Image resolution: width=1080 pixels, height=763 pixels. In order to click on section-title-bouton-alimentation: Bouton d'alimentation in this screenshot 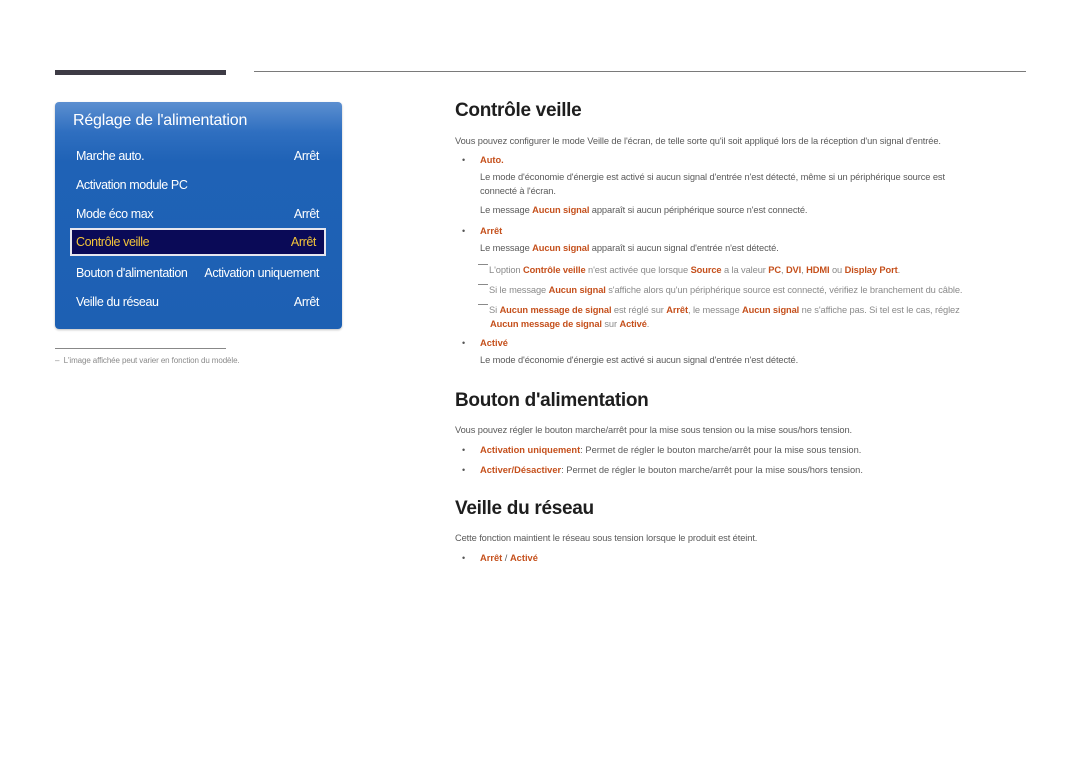, I will do `click(552, 400)`.